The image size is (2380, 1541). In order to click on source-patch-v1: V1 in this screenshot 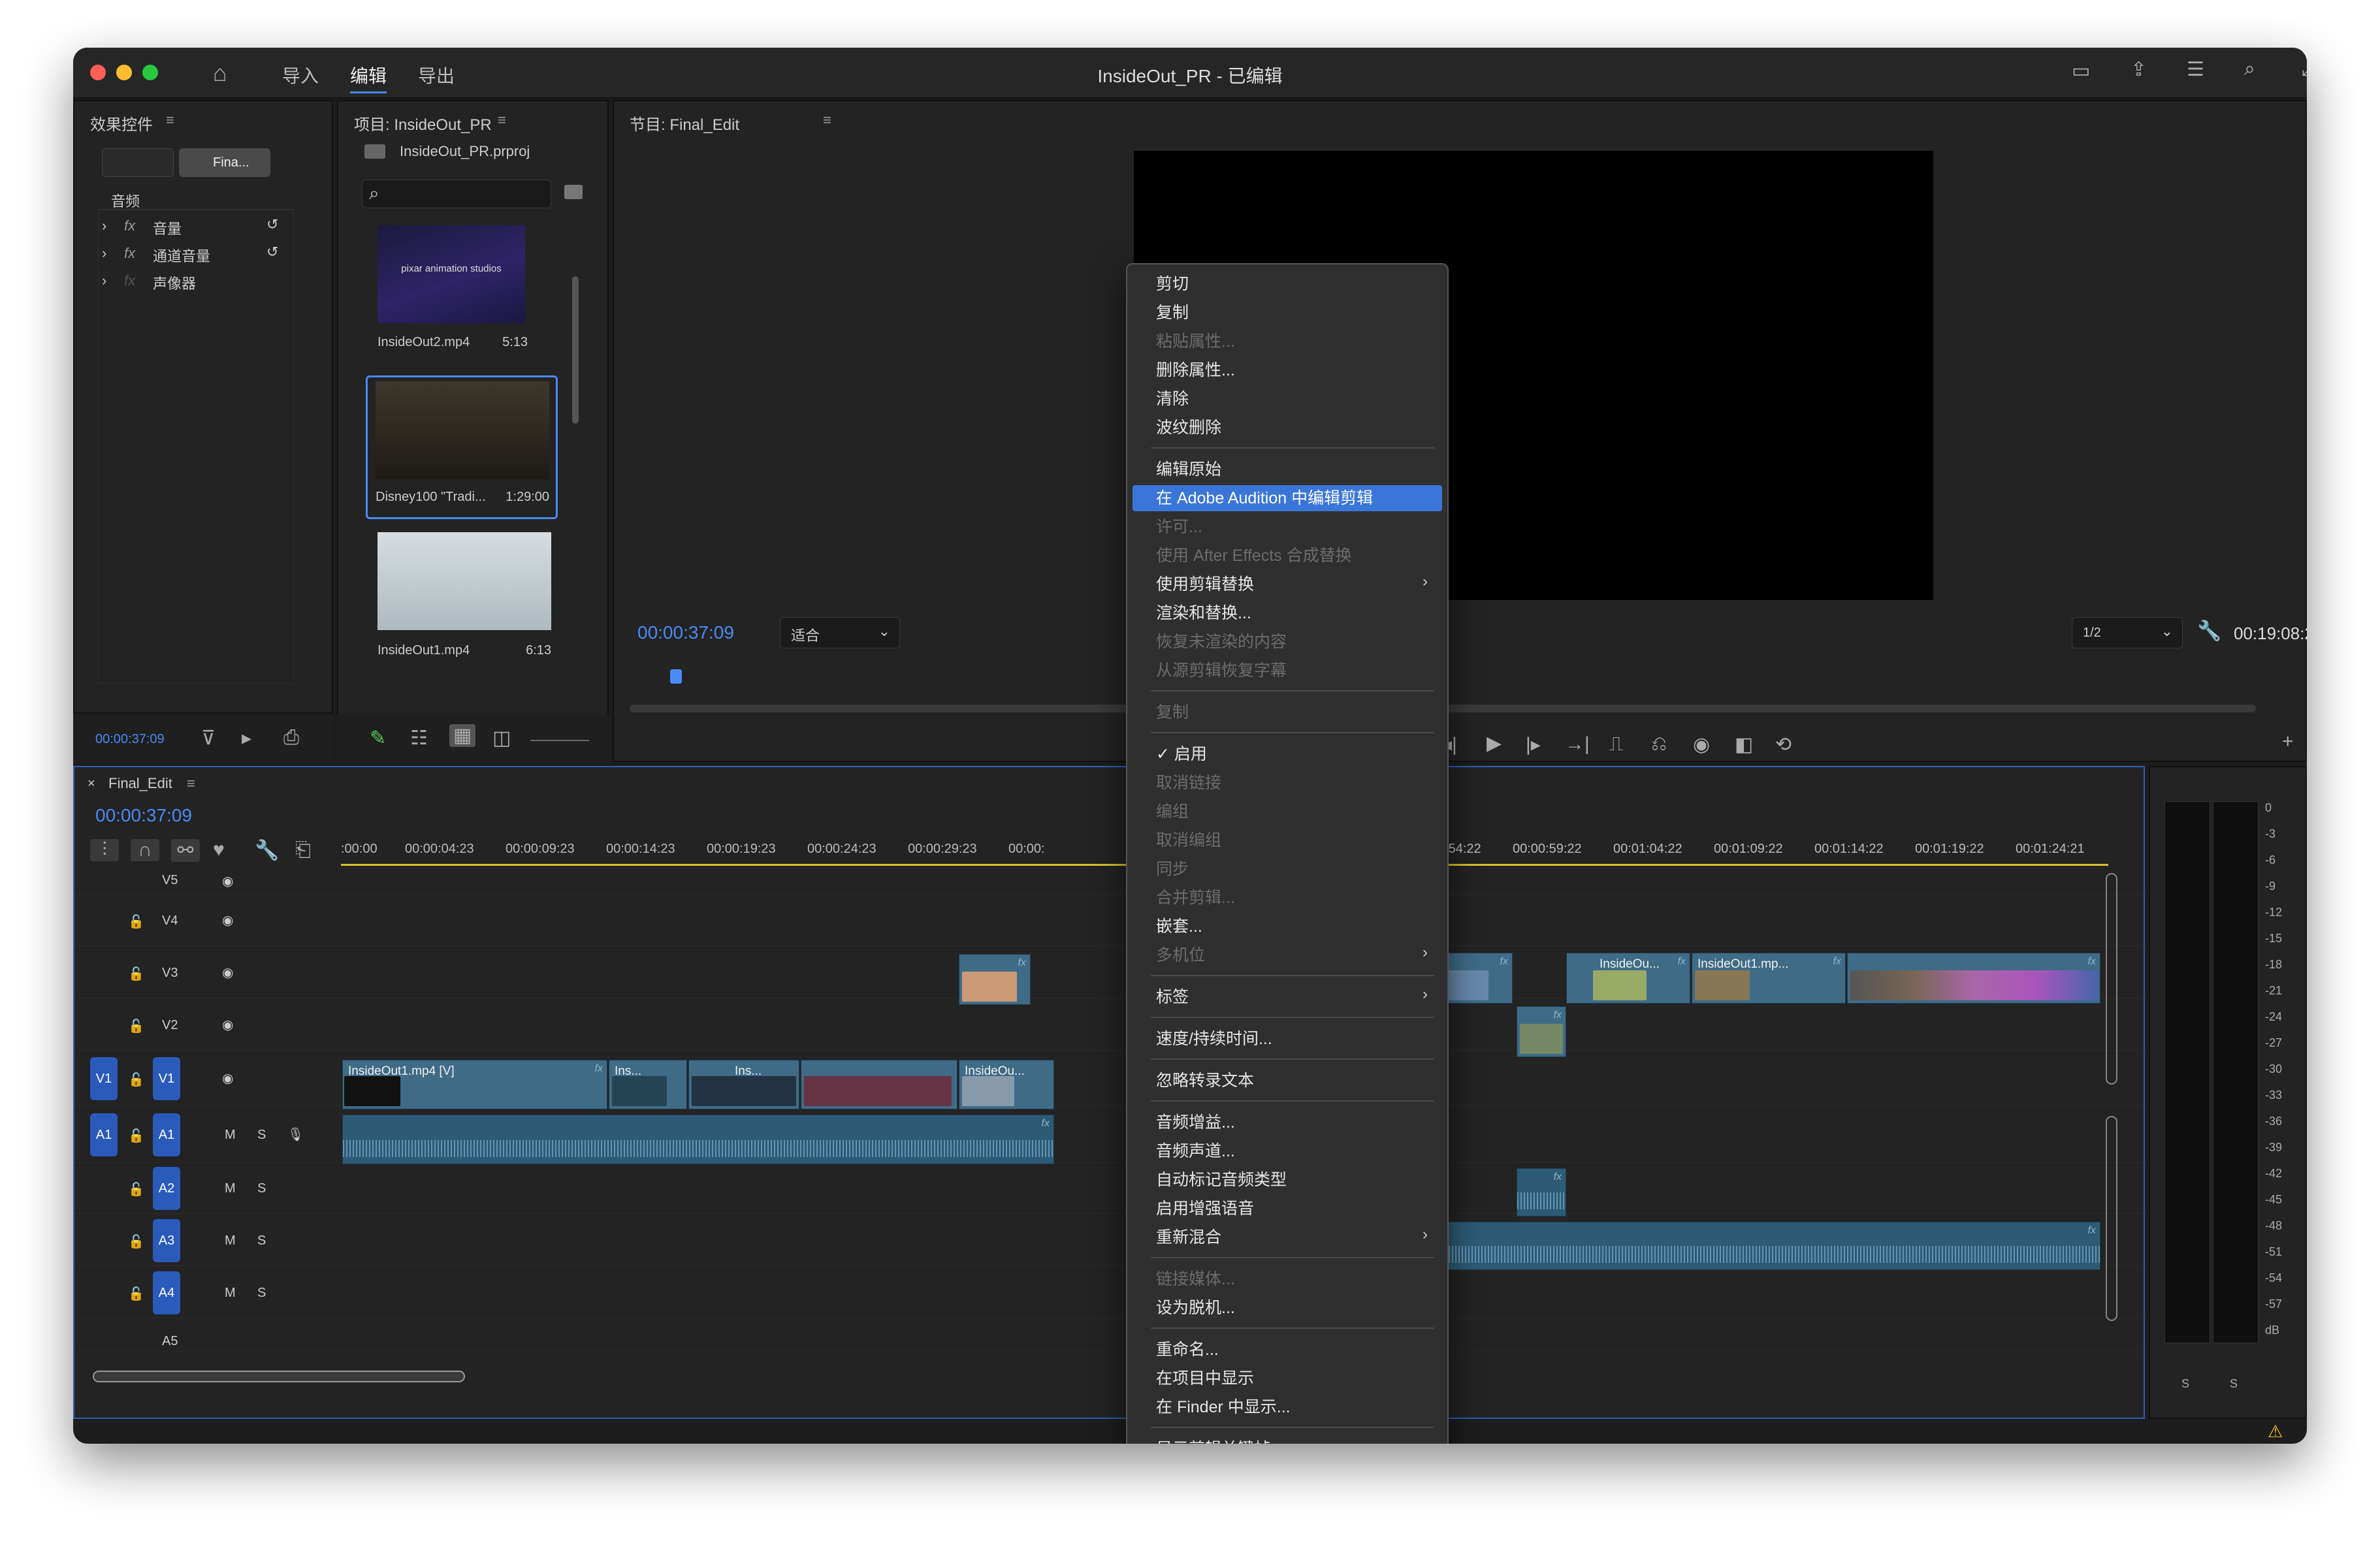, I will do `click(104, 1078)`.